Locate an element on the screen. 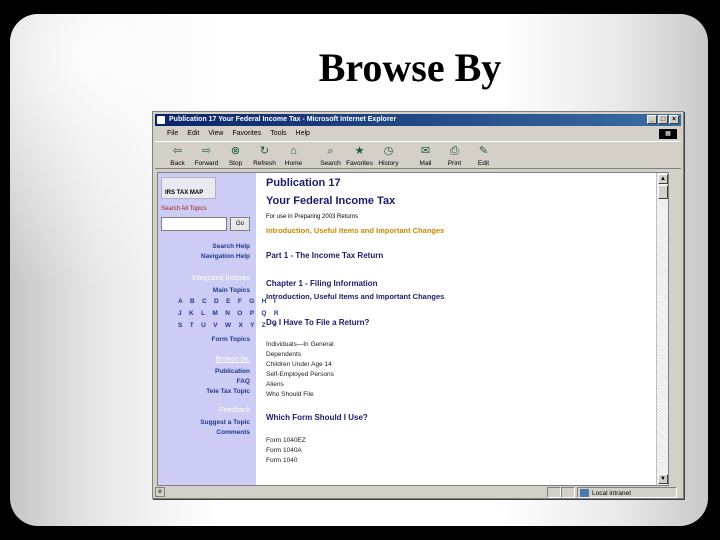 The height and width of the screenshot is (540, 720). do-i-have-to-file-heading: Do I Have To File a Return? is located at coordinates (317, 322).